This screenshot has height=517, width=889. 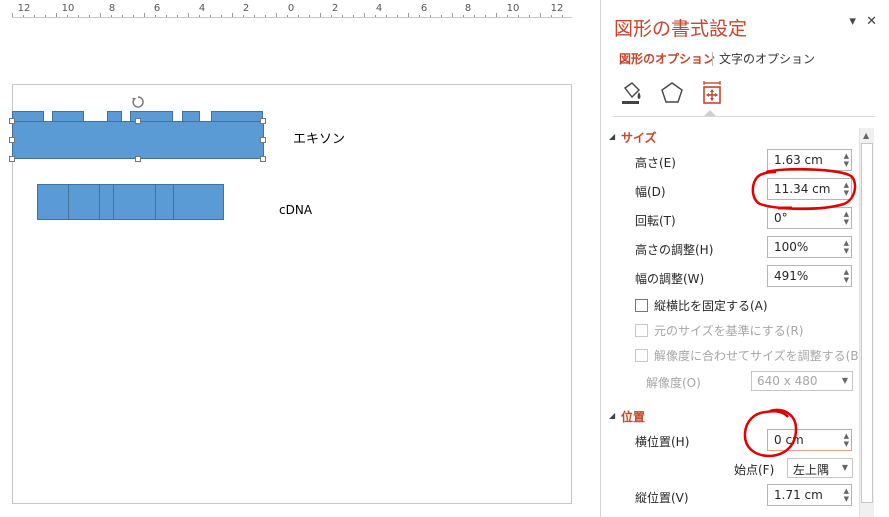 I want to click on section-position-title: 位置, so click(x=633, y=416).